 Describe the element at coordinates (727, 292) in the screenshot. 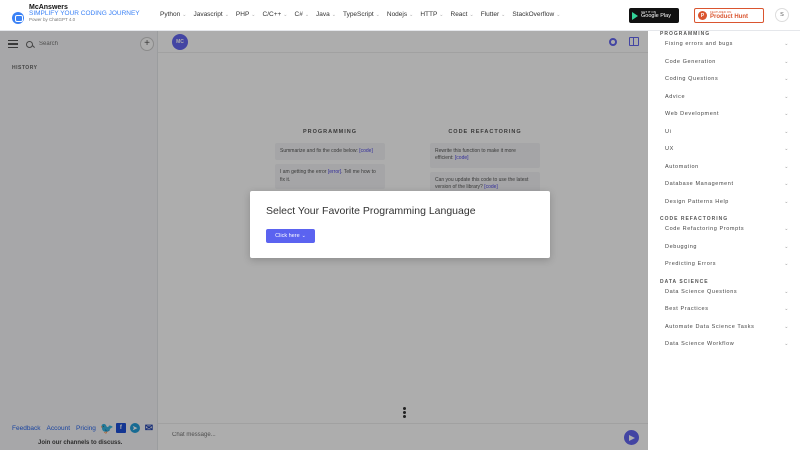

I see `category-item: Data Science Questions ⌄` at that location.